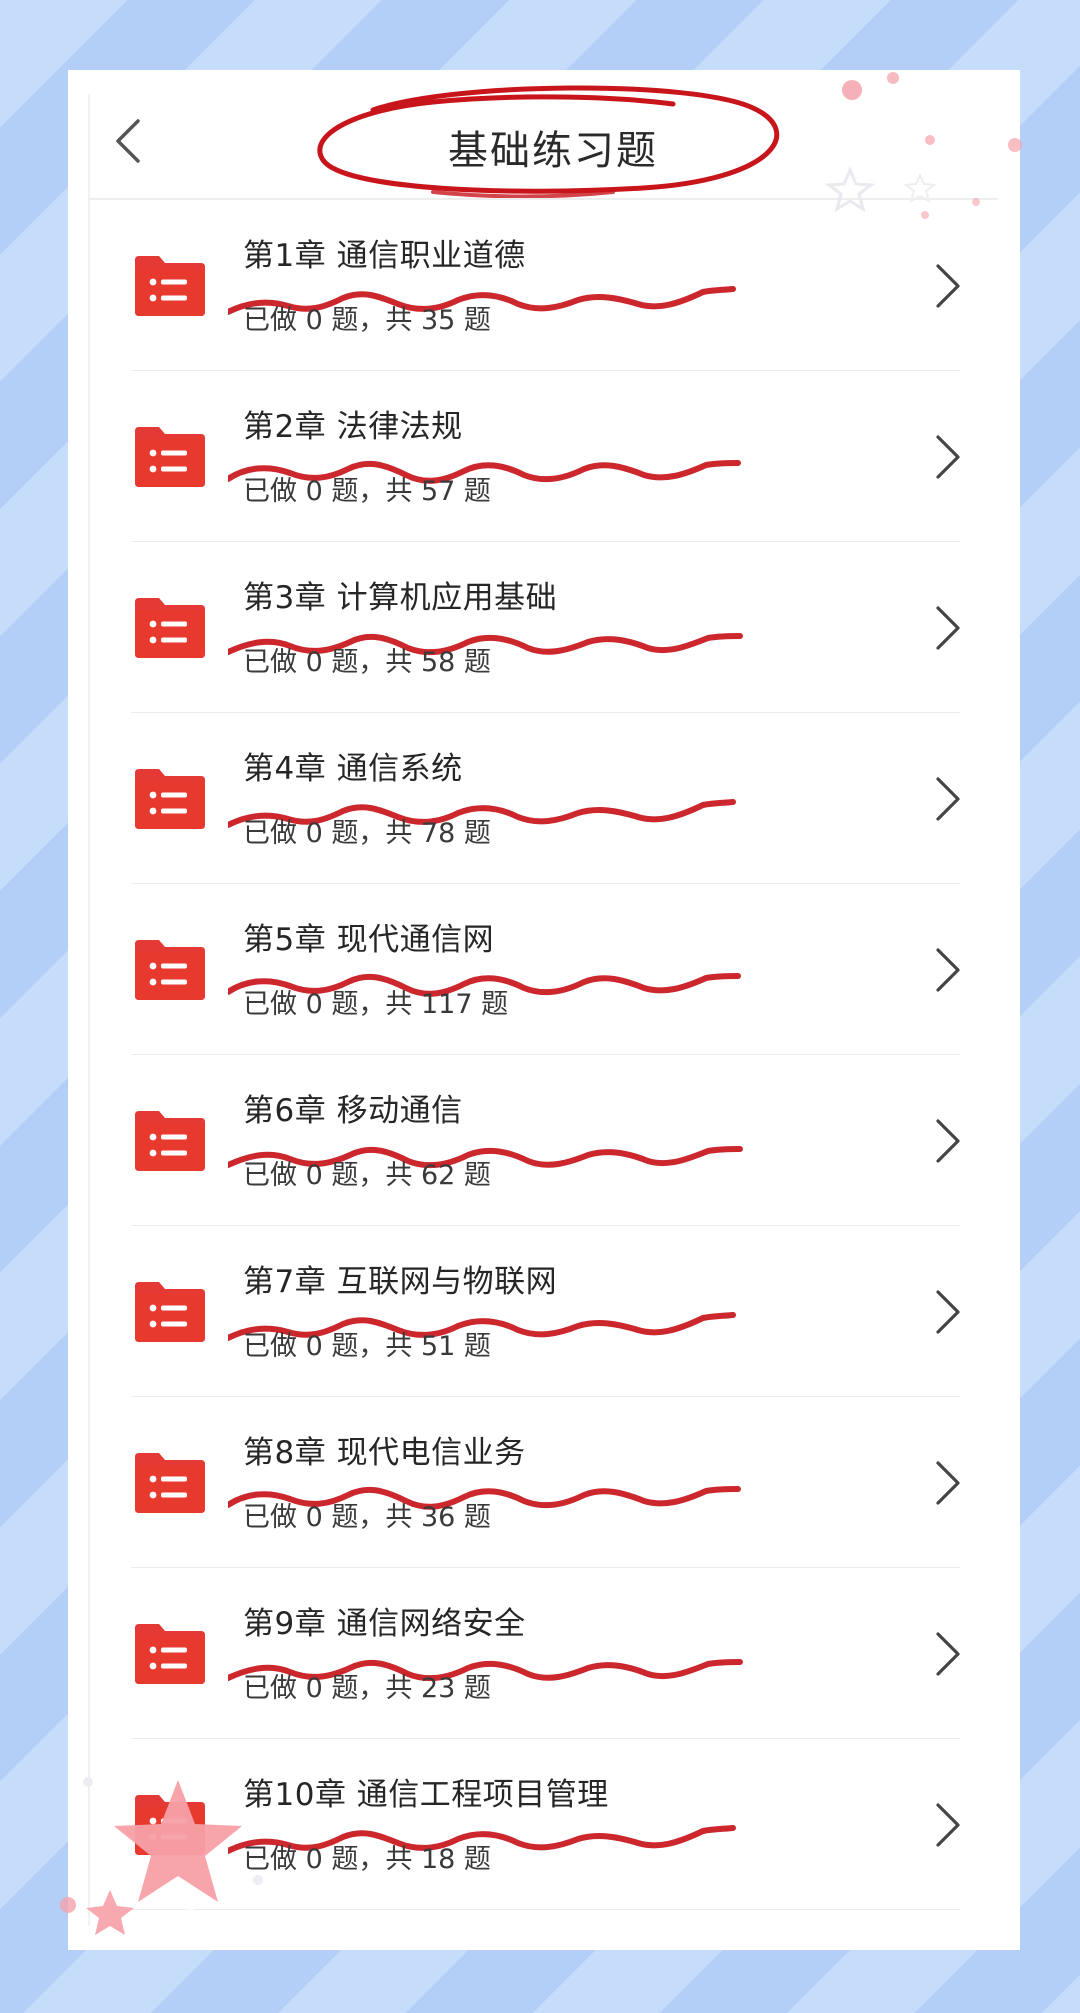  I want to click on chapter-title: 第9章 通信网络安全, so click(384, 1624).